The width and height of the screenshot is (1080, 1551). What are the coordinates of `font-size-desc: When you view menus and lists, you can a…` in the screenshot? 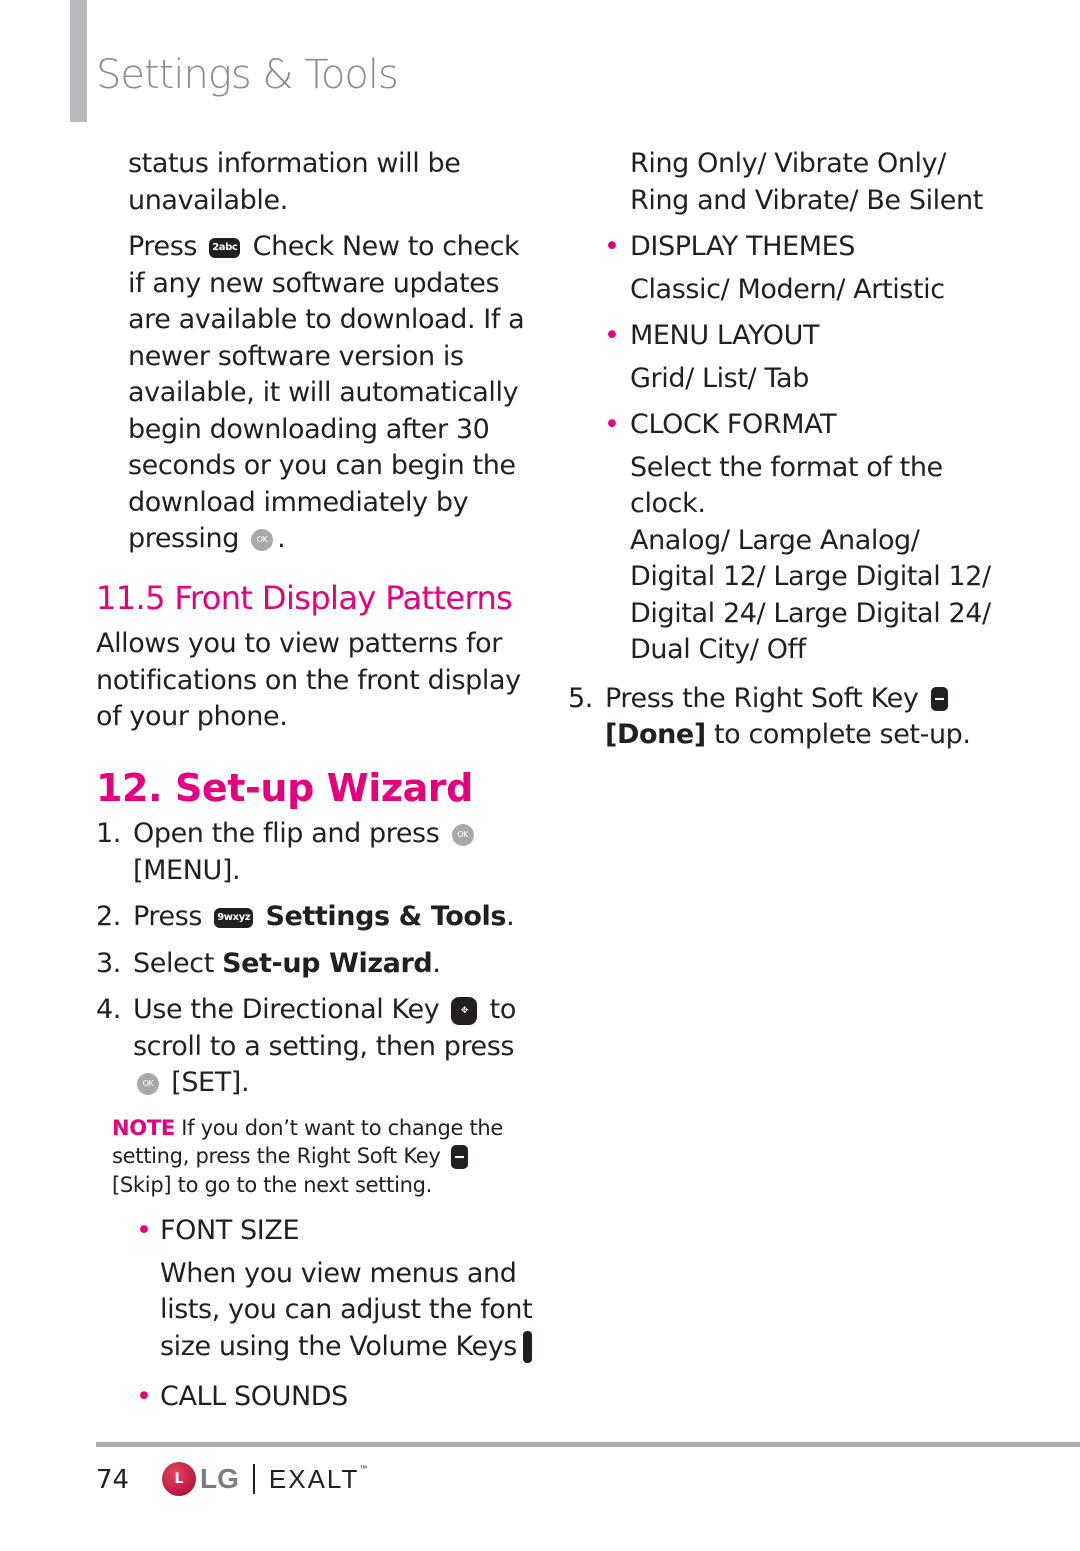 It's located at (346, 1310).